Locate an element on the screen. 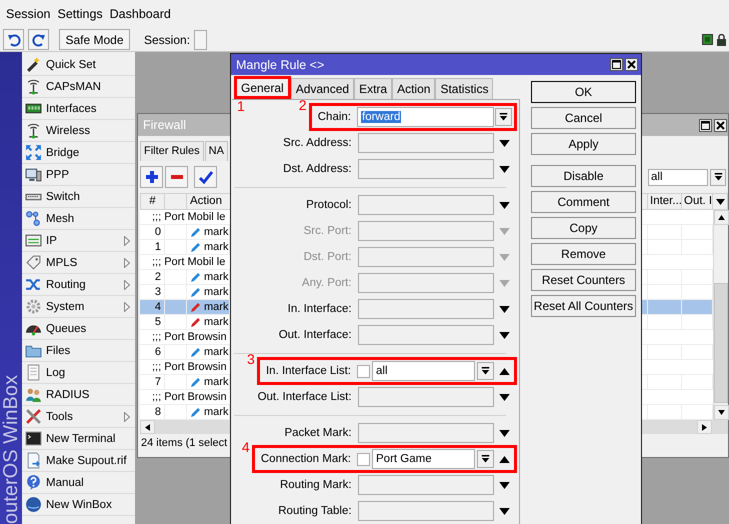 The width and height of the screenshot is (729, 524). menu-item: Dashboard is located at coordinates (140, 14).